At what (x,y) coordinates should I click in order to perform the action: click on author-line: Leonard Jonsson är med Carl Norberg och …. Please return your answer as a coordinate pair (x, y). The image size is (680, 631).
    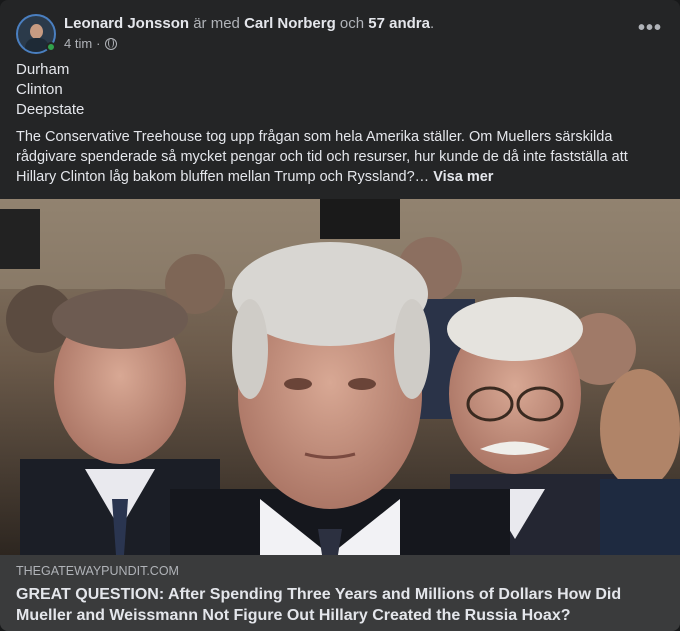
    Looking at the image, I should click on (249, 24).